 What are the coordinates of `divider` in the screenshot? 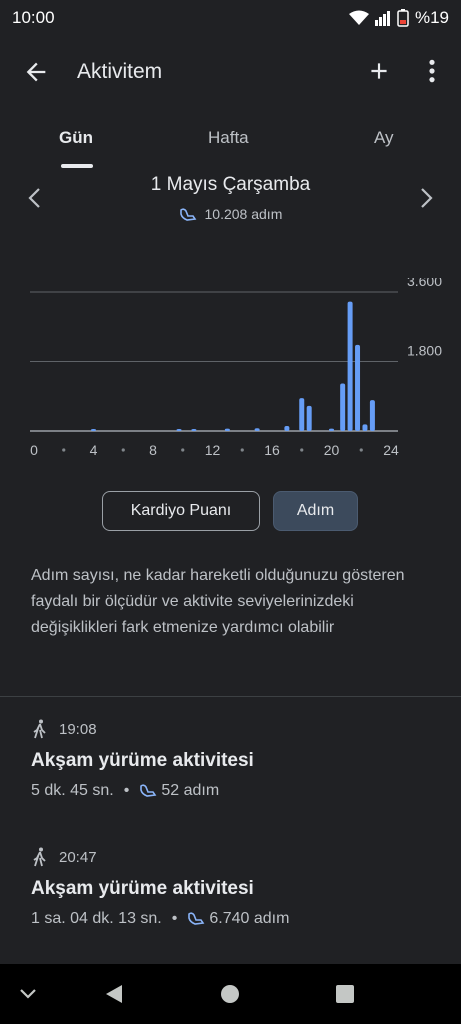 It's located at (230, 696).